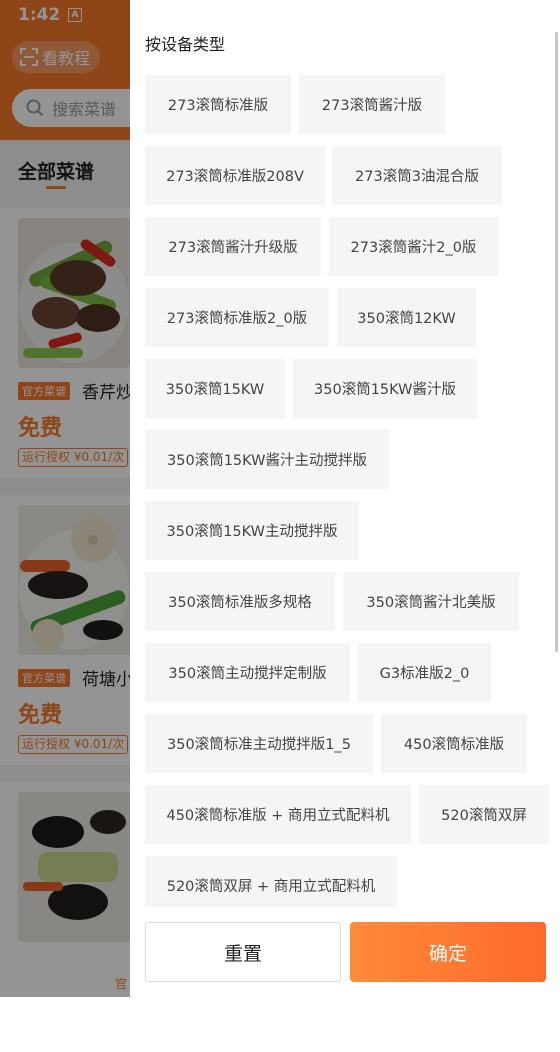 This screenshot has height=1052, width=560. Describe the element at coordinates (252, 530) in the screenshot. I see `option-chip: 350滚筒15KW主动搅拌版` at that location.